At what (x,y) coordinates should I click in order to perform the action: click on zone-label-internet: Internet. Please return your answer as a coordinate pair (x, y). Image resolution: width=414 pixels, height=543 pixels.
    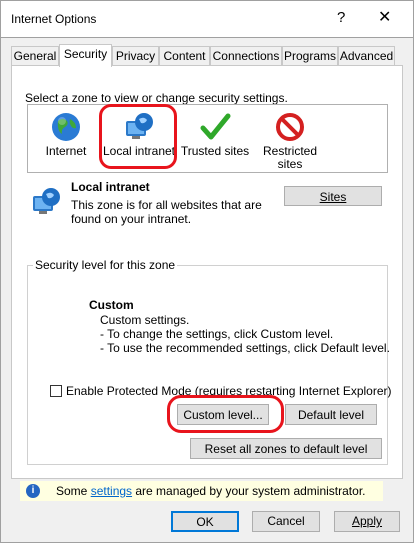
    Looking at the image, I should click on (66, 151).